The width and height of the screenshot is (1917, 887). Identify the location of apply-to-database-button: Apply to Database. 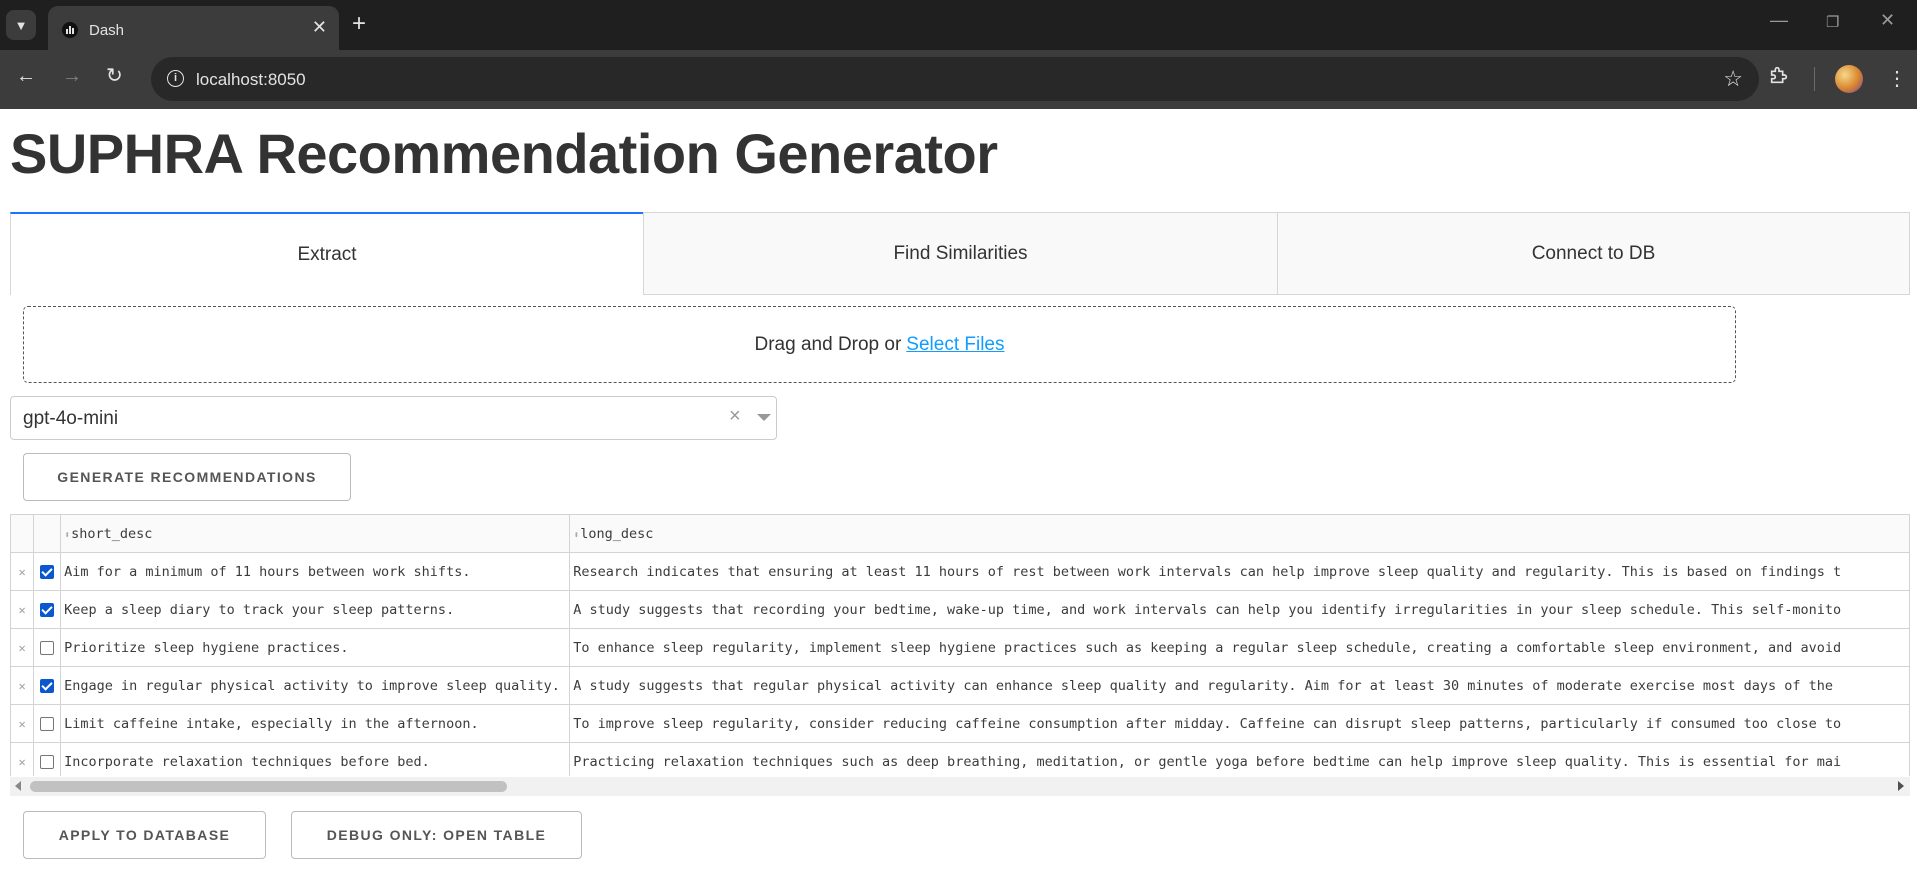
(144, 835).